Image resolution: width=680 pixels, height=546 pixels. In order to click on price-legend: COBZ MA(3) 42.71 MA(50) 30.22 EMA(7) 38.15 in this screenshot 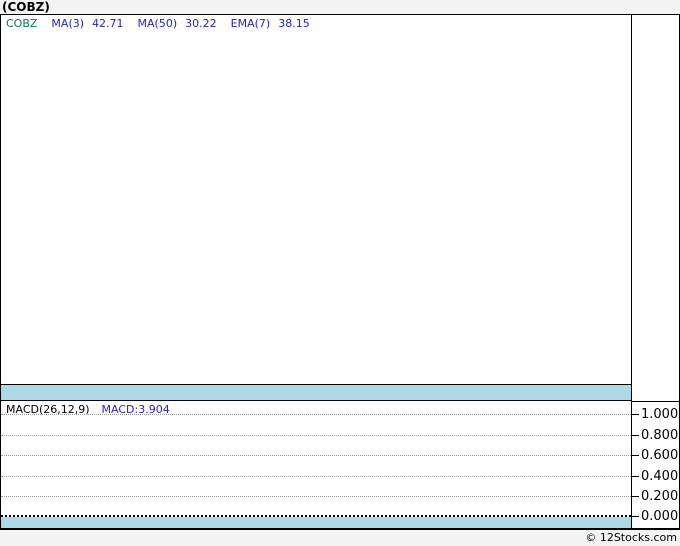, I will do `click(165, 23)`.